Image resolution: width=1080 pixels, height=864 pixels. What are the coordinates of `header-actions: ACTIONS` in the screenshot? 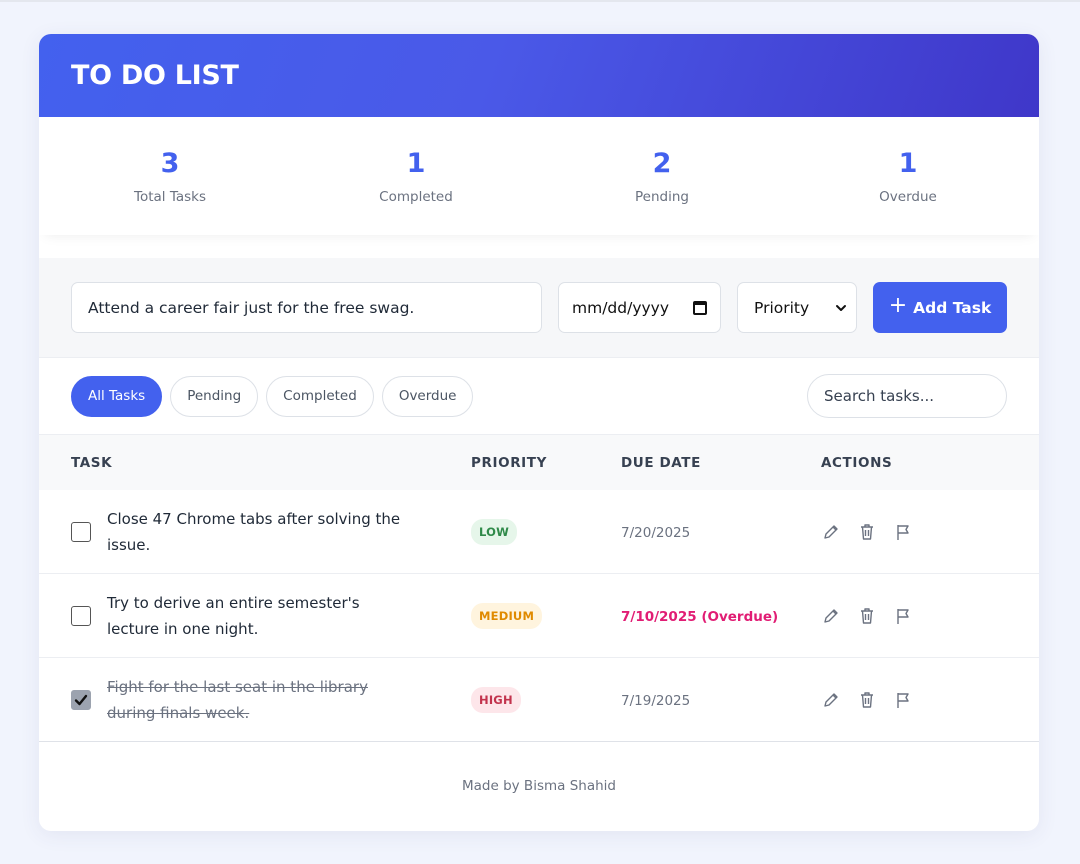 It's located at (857, 462).